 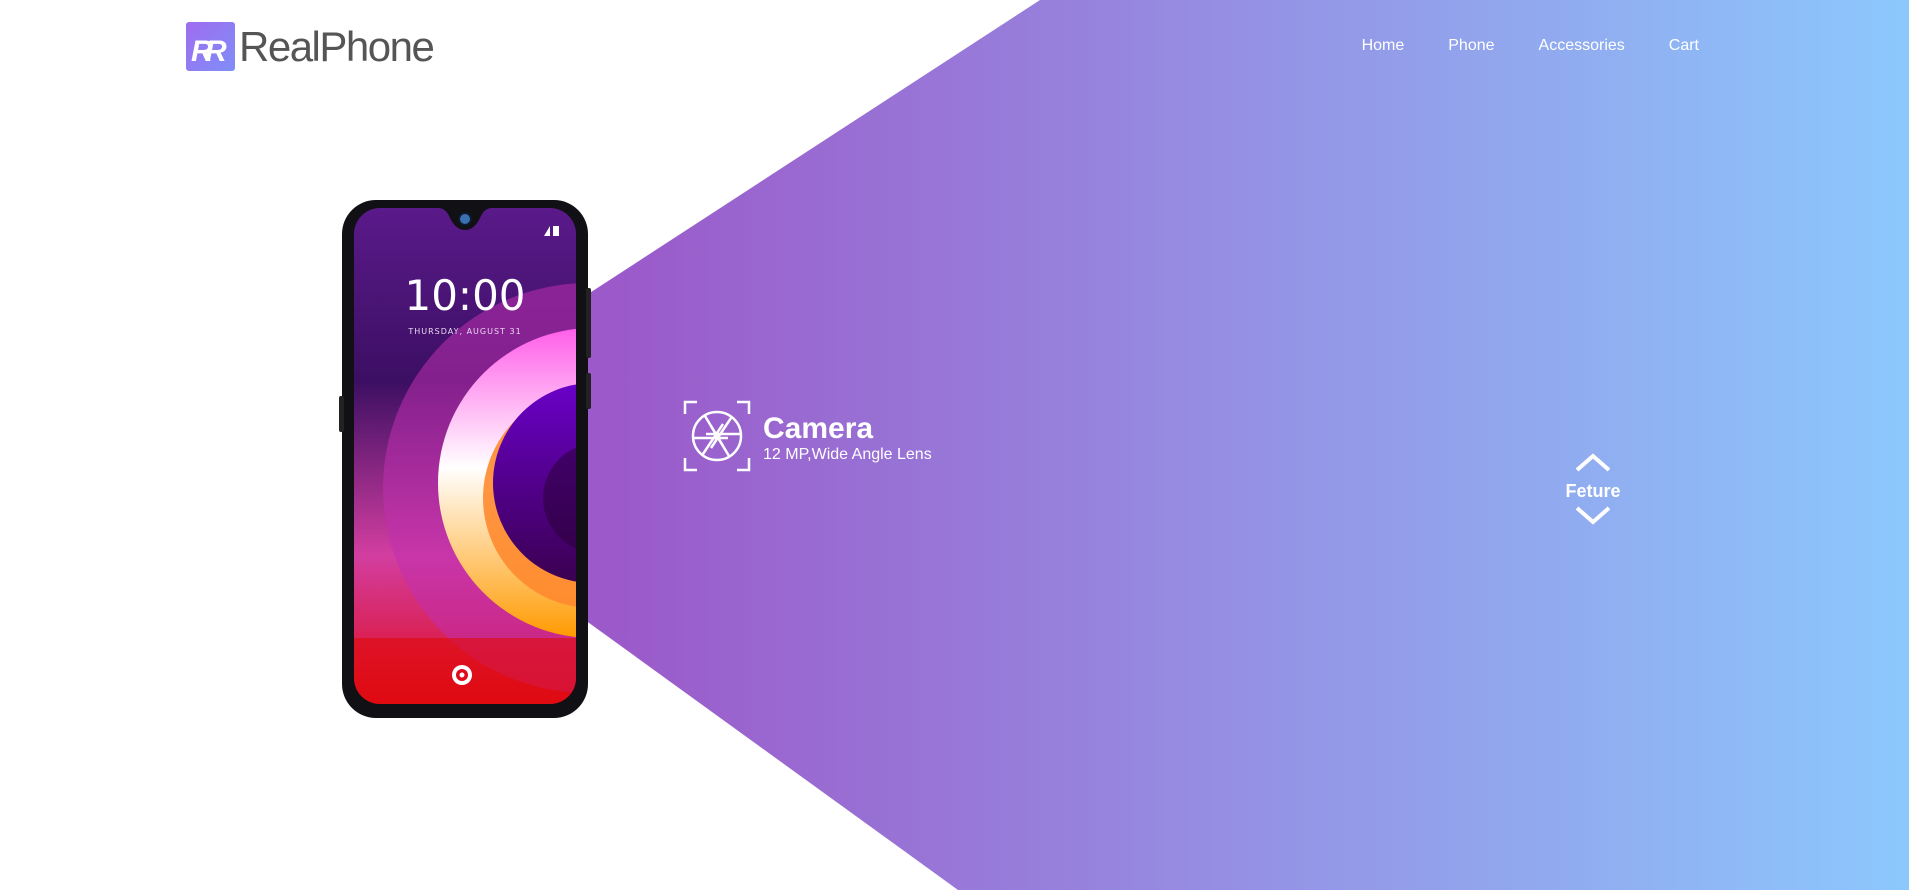 What do you see at coordinates (818, 429) in the screenshot?
I see `feature-title: Camera` at bounding box center [818, 429].